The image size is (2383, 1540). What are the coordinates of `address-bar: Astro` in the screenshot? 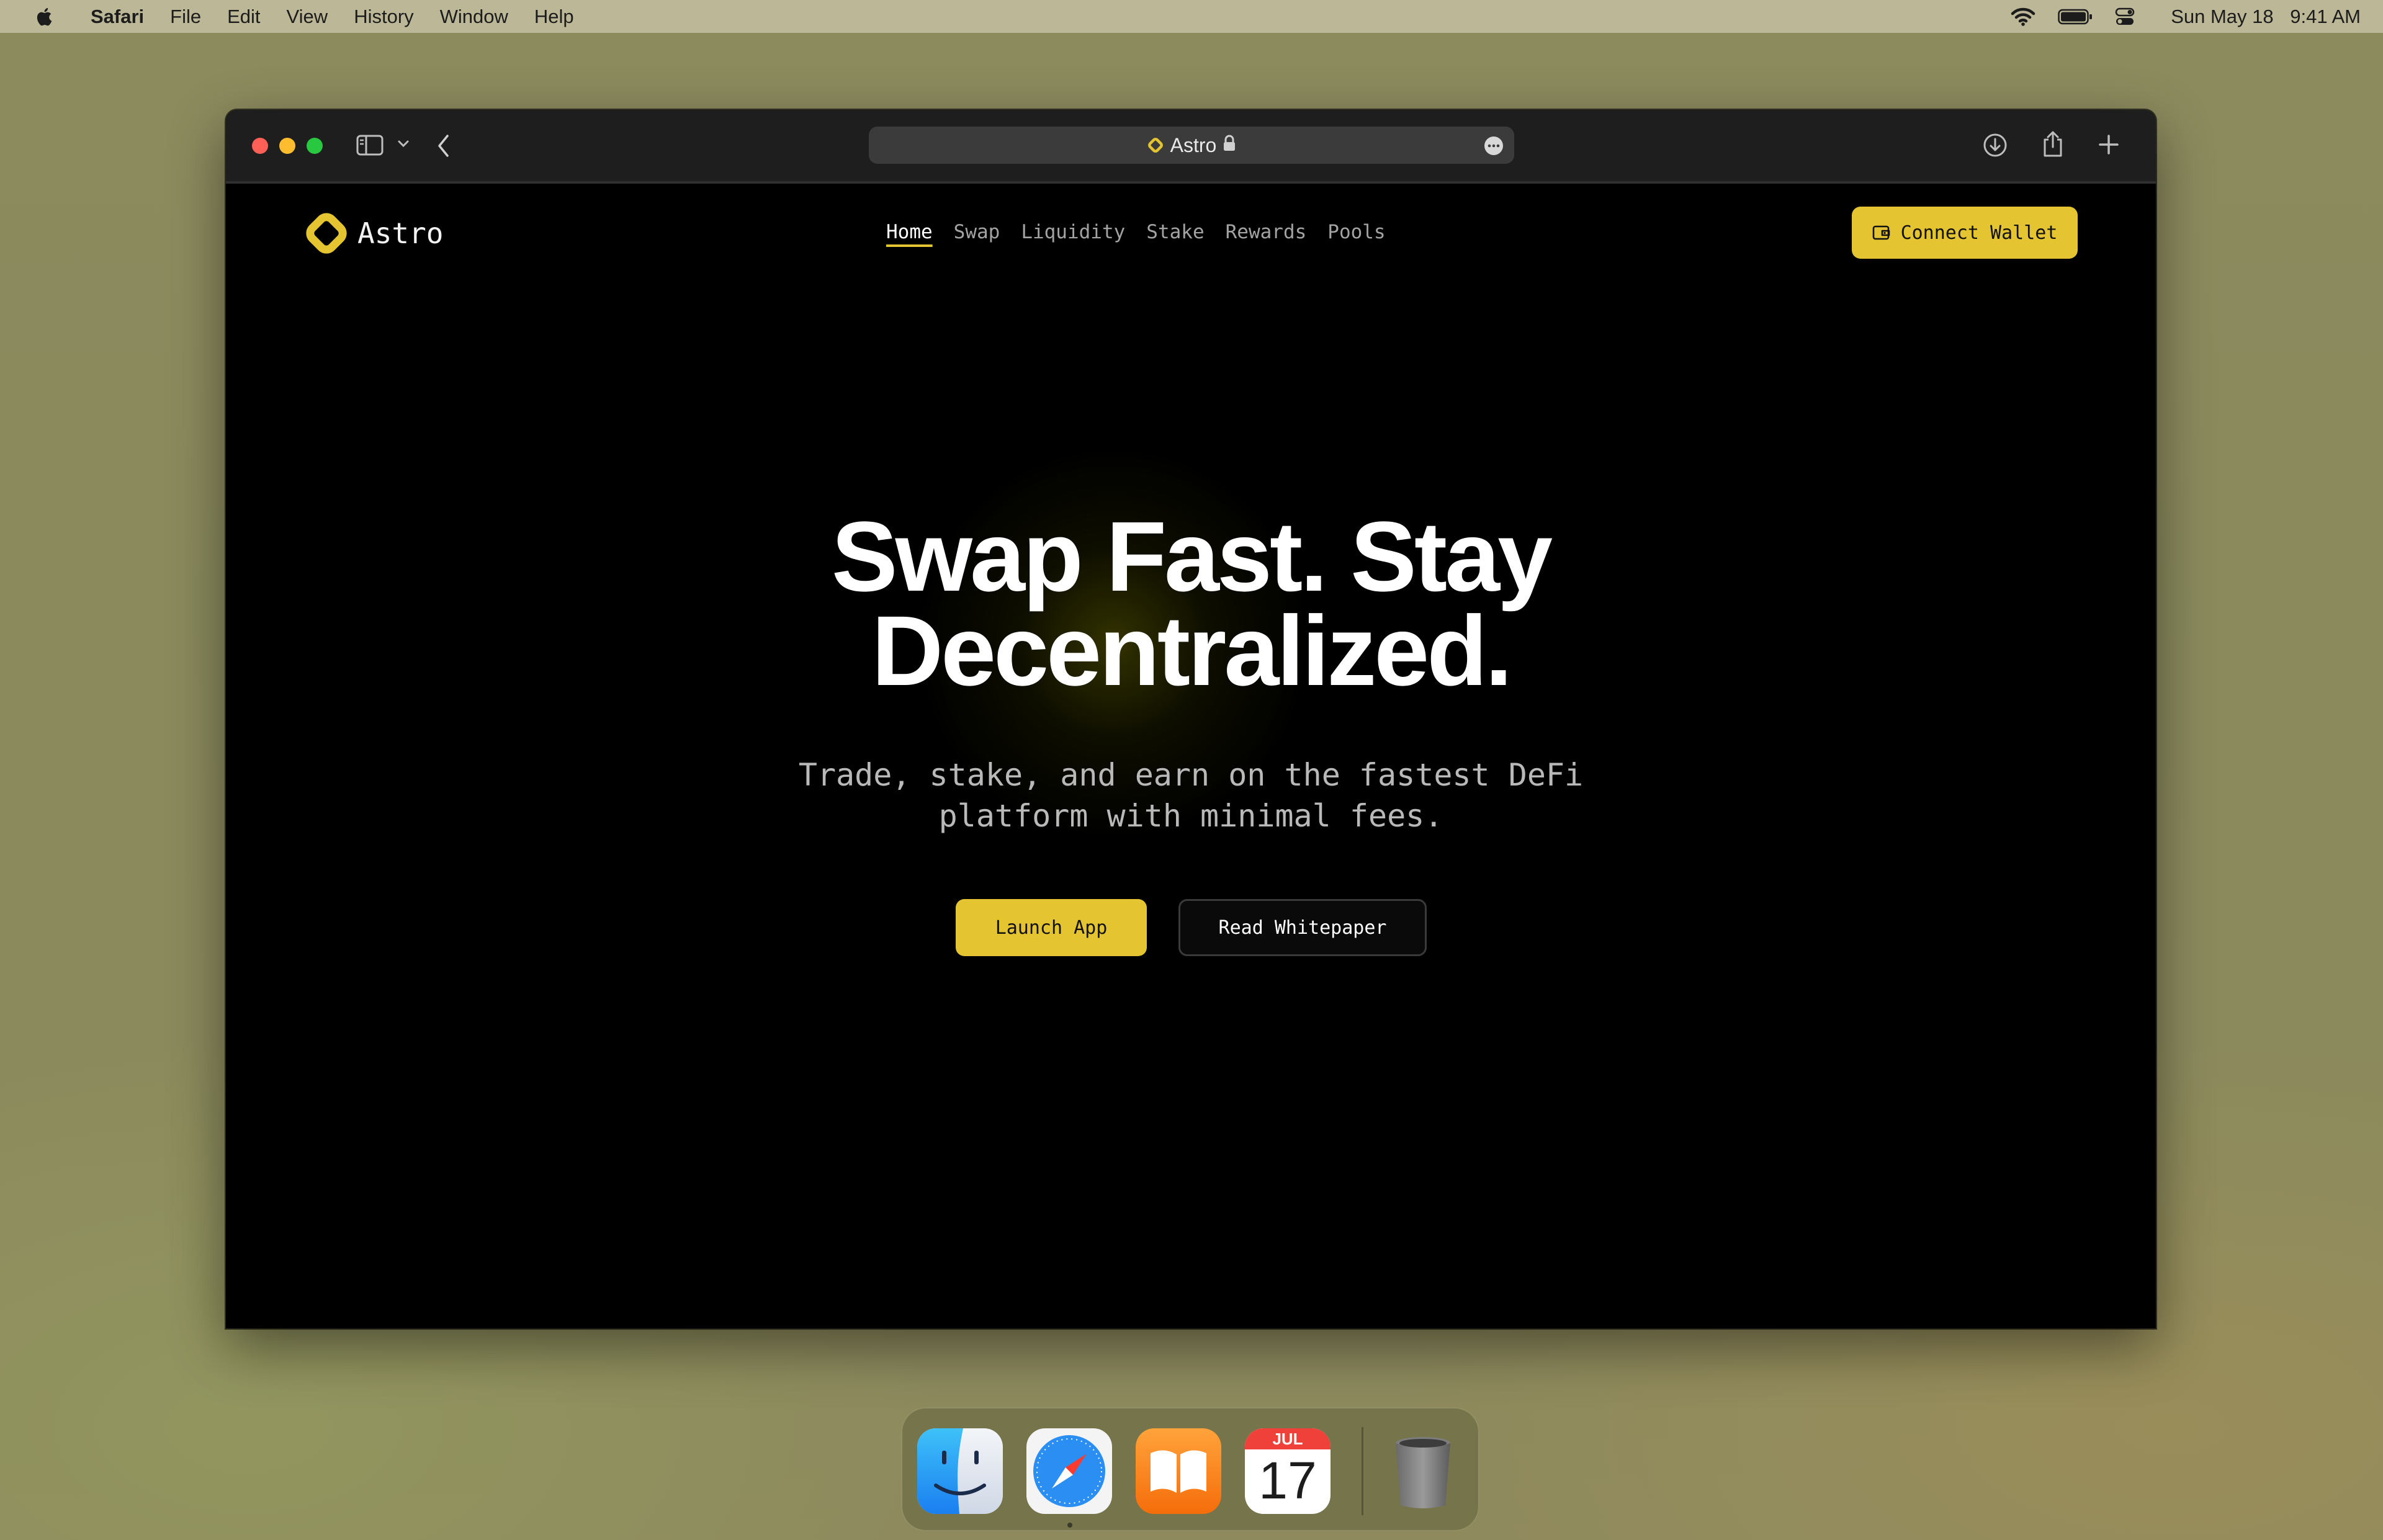 It's located at (1191, 145).